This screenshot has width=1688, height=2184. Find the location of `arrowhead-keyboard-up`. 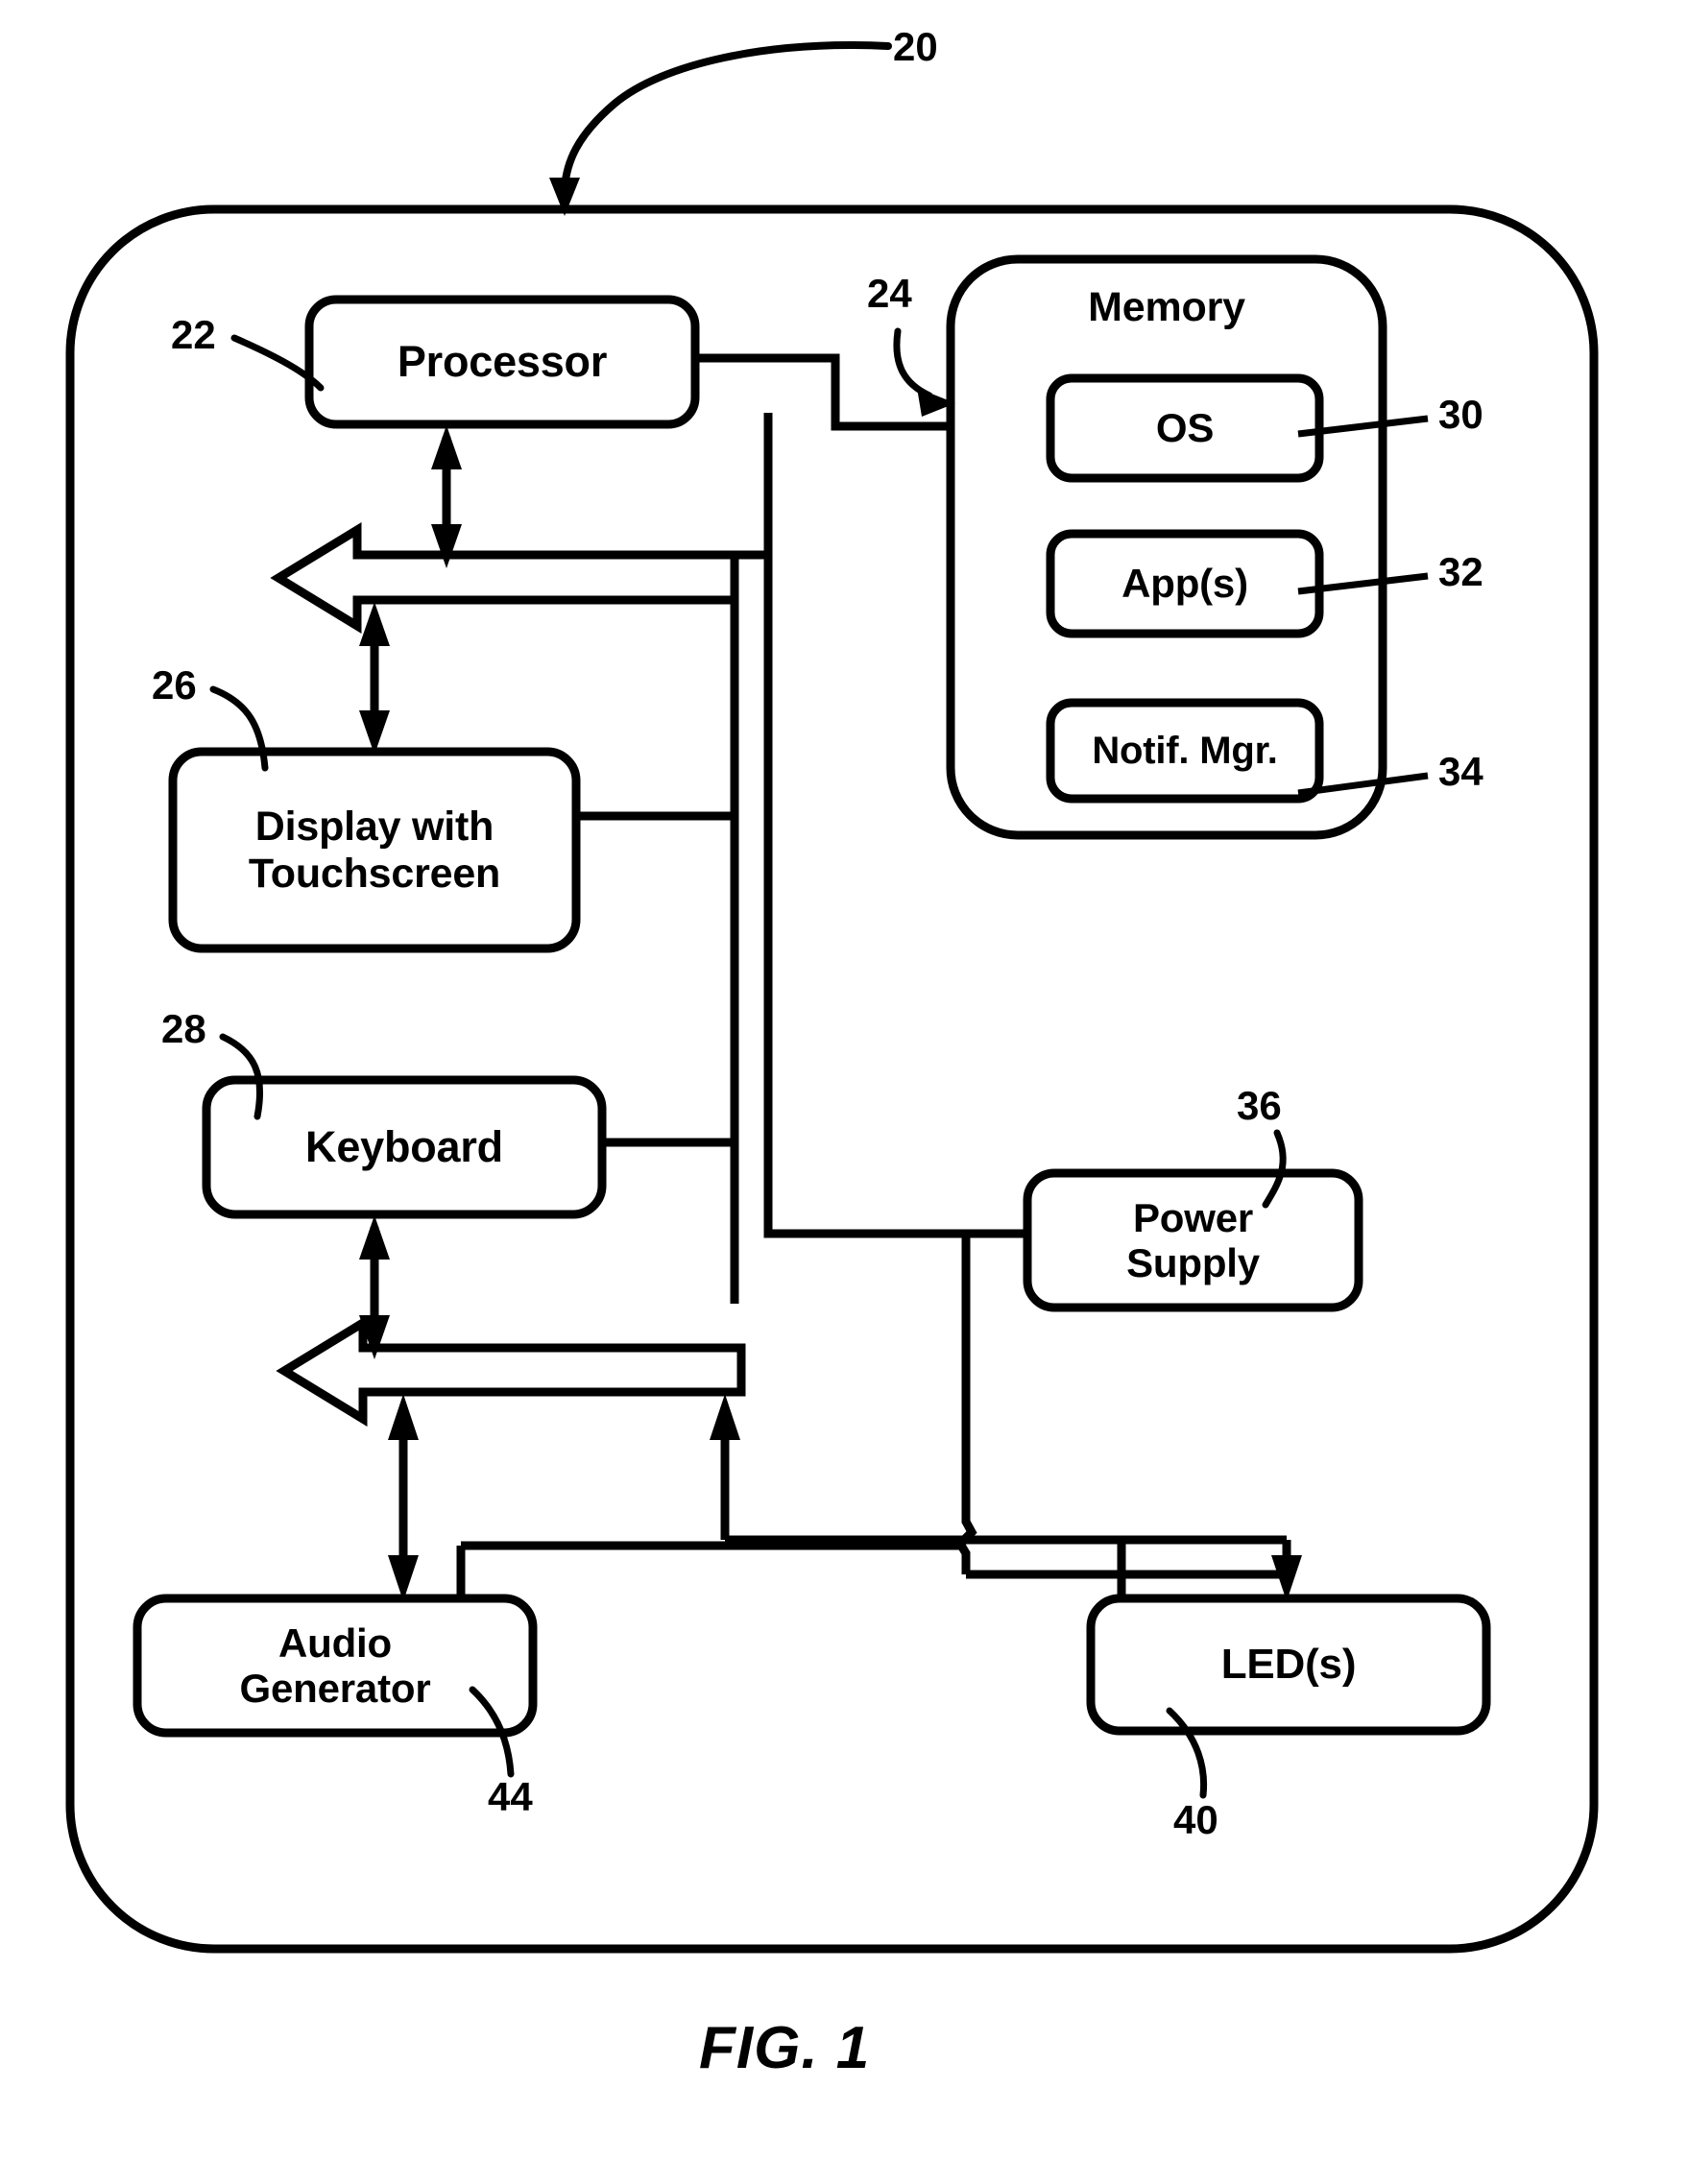

arrowhead-keyboard-up is located at coordinates (375, 1237).